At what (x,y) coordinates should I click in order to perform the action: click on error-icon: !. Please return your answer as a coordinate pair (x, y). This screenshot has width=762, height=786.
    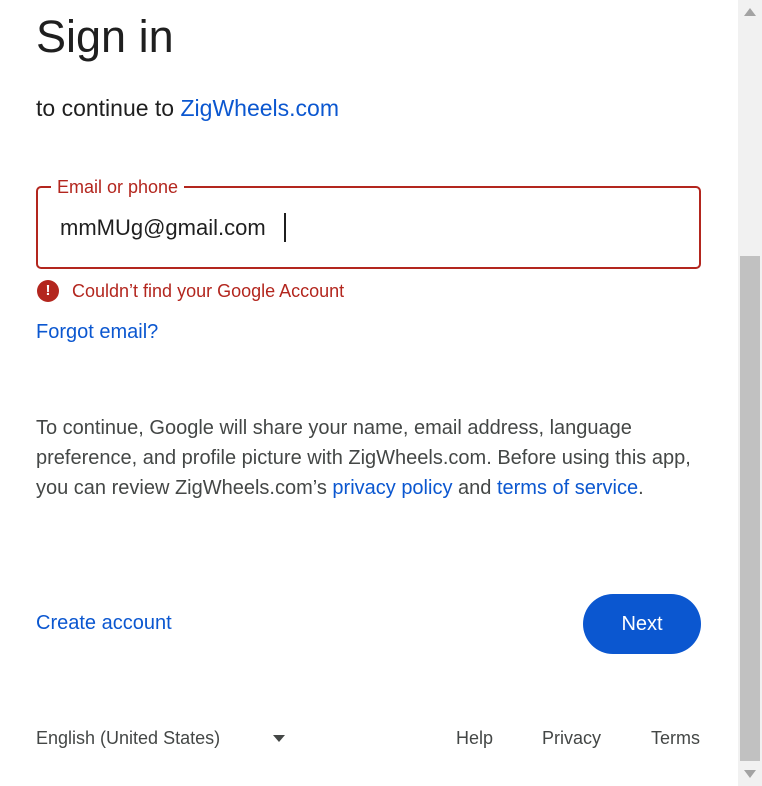
    Looking at the image, I should click on (48, 291).